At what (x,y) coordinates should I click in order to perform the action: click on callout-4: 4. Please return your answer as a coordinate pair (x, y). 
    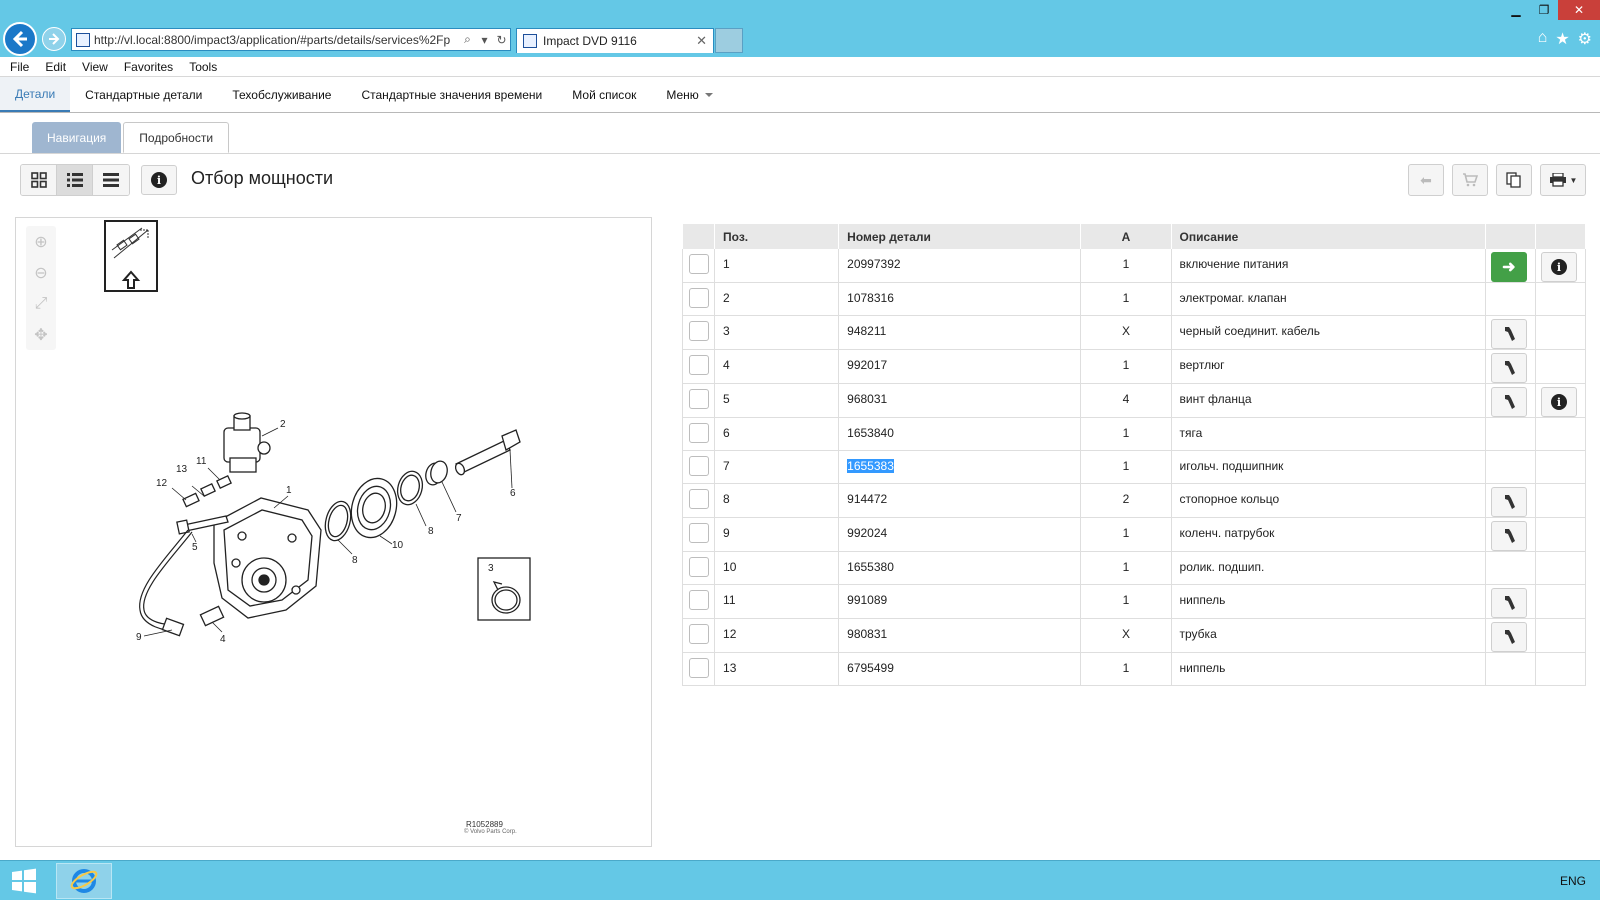
    Looking at the image, I should click on (223, 639).